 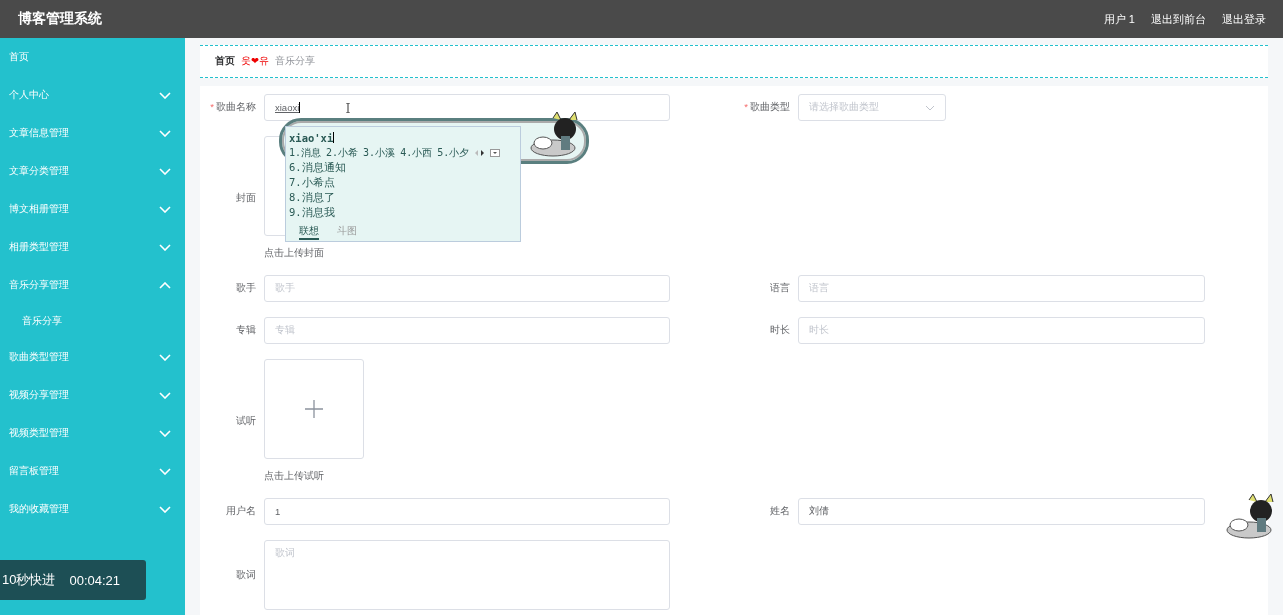 I want to click on field-label: 语言, so click(x=779, y=288).